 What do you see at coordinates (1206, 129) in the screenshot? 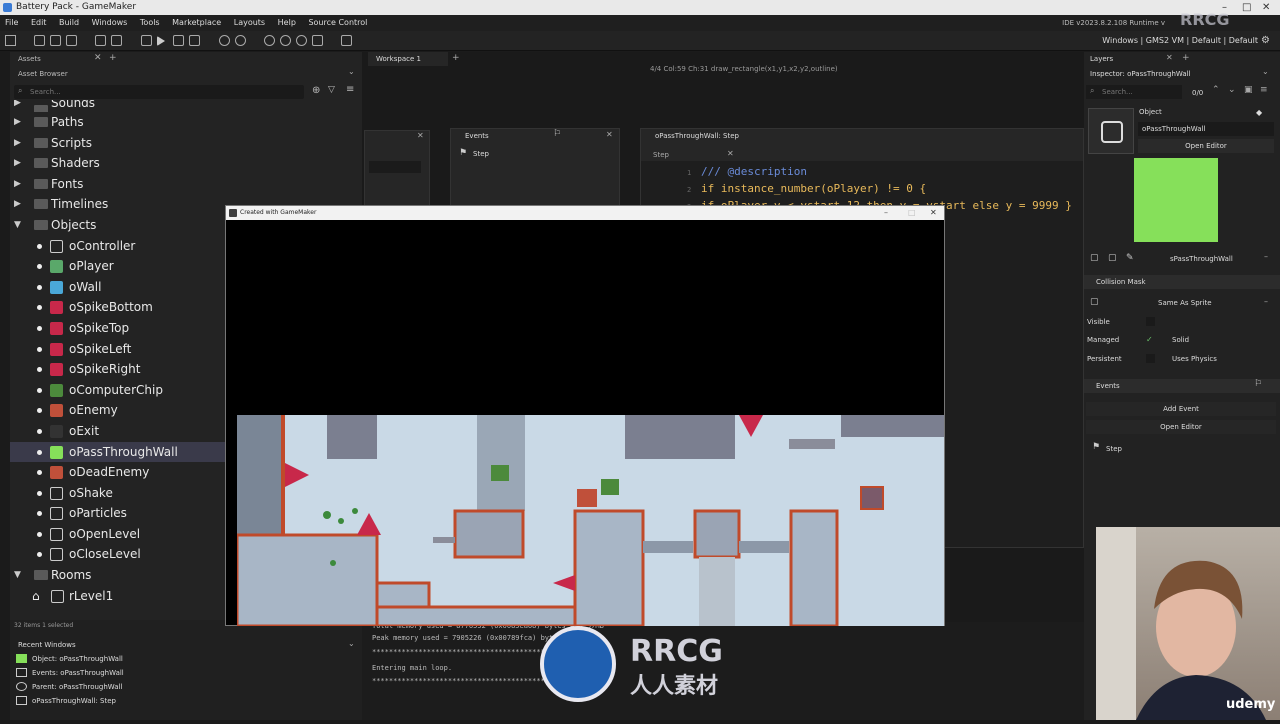
I see `object-name-field: oPassThroughWall` at bounding box center [1206, 129].